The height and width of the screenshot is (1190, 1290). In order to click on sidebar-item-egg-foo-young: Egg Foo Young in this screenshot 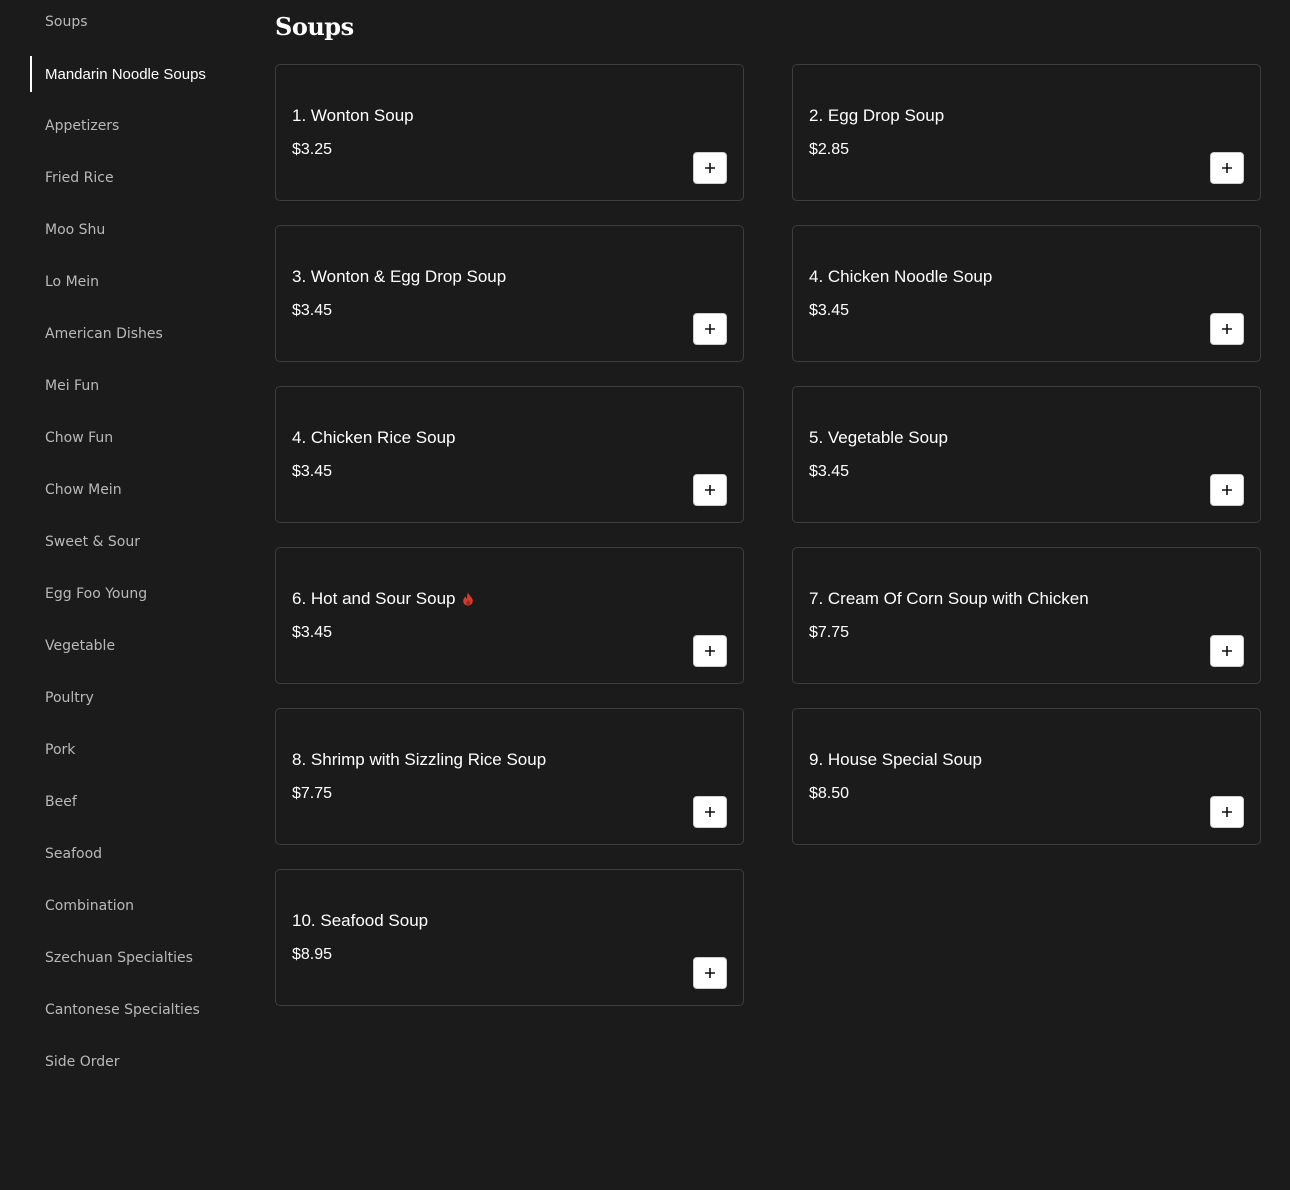, I will do `click(135, 594)`.